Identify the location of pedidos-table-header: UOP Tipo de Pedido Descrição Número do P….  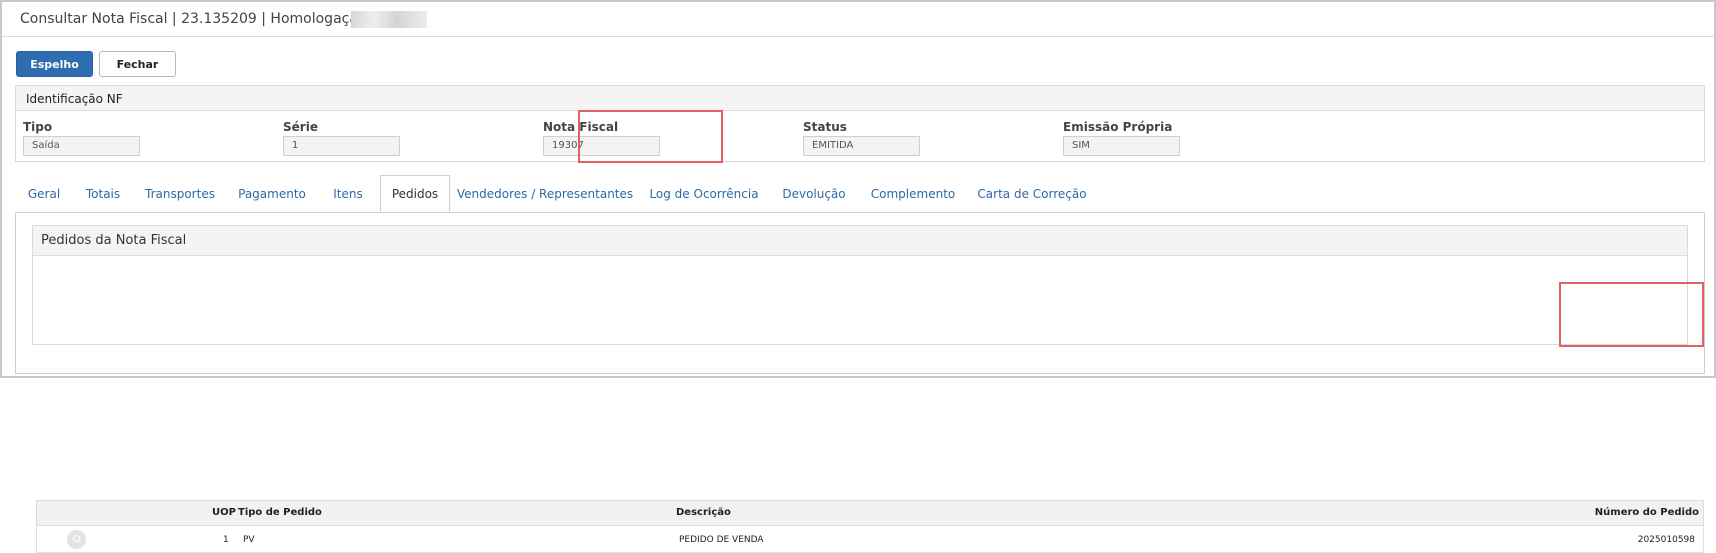
(870, 513).